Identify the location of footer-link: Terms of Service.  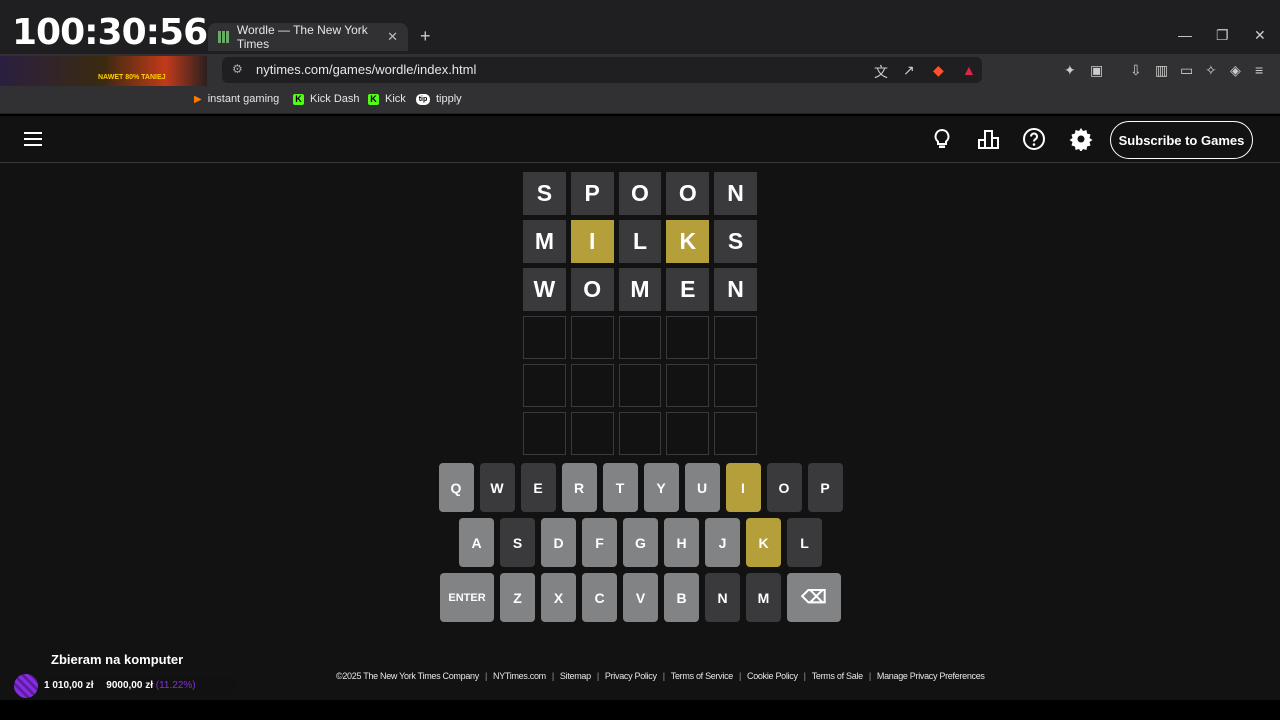
(702, 676).